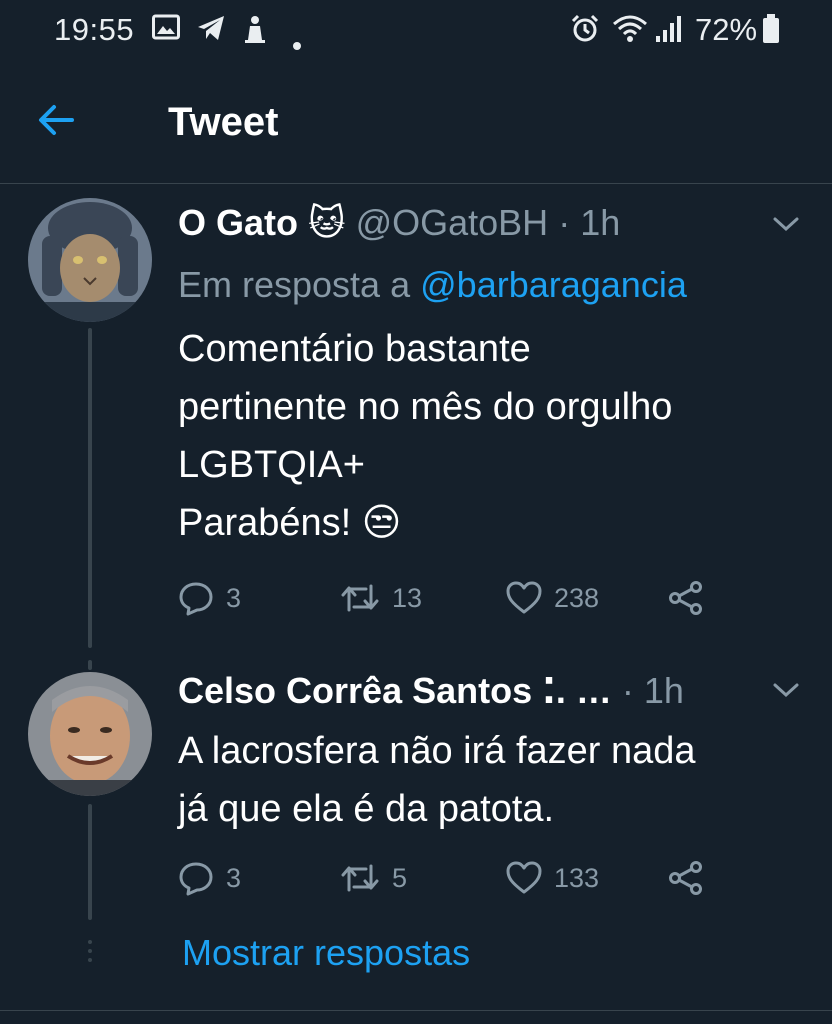  What do you see at coordinates (416, 32) in the screenshot?
I see `status-bar: 19:55 72%` at bounding box center [416, 32].